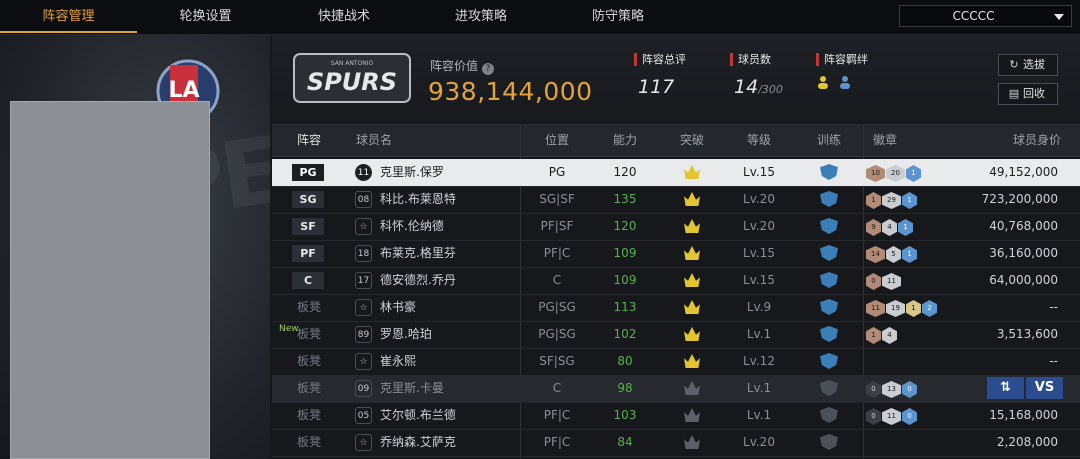 The image size is (1080, 459). Describe the element at coordinates (770, 89) in the screenshot. I see `player-count-max: /300` at that location.